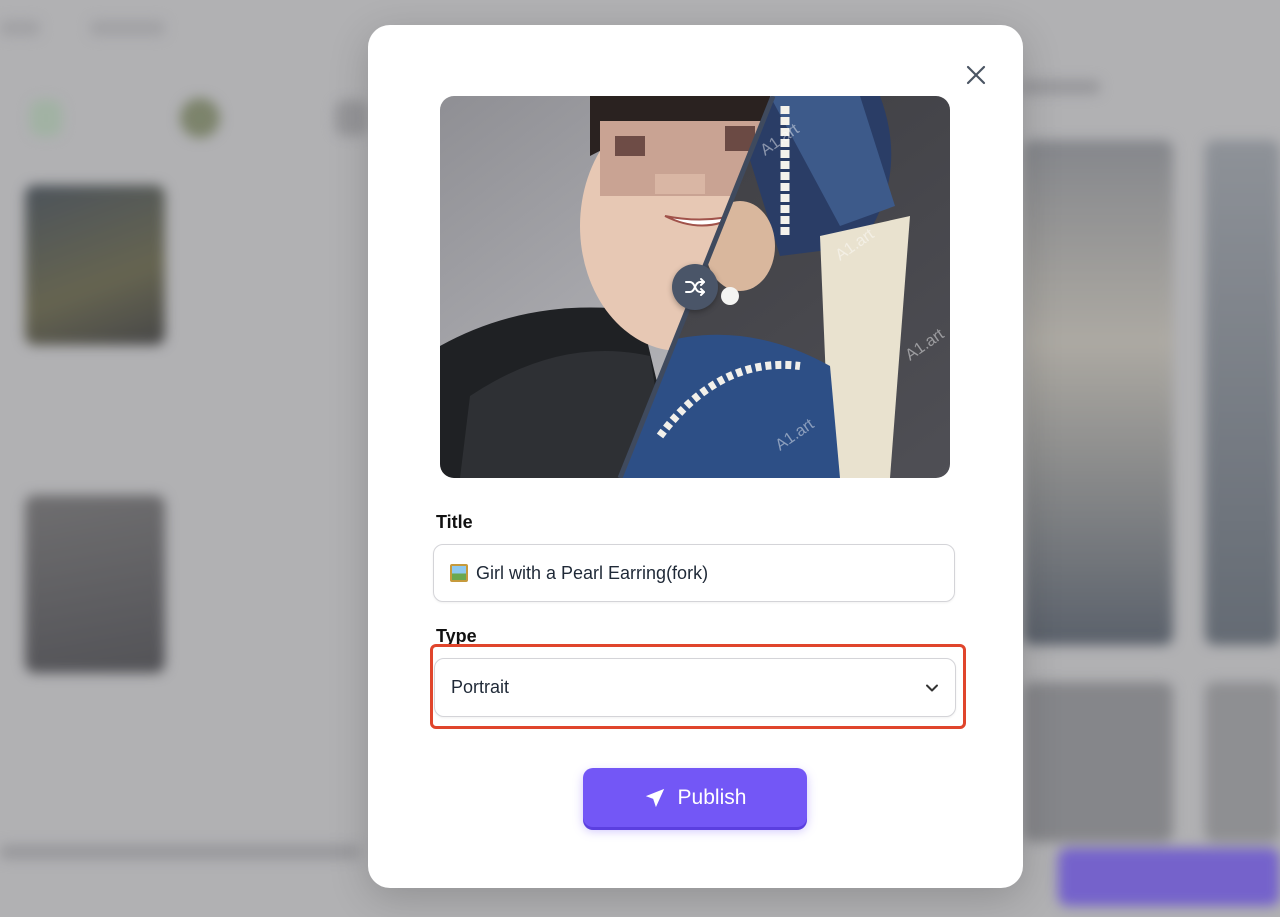 This screenshot has height=917, width=1280. Describe the element at coordinates (654, 797) in the screenshot. I see `send-icon` at that location.